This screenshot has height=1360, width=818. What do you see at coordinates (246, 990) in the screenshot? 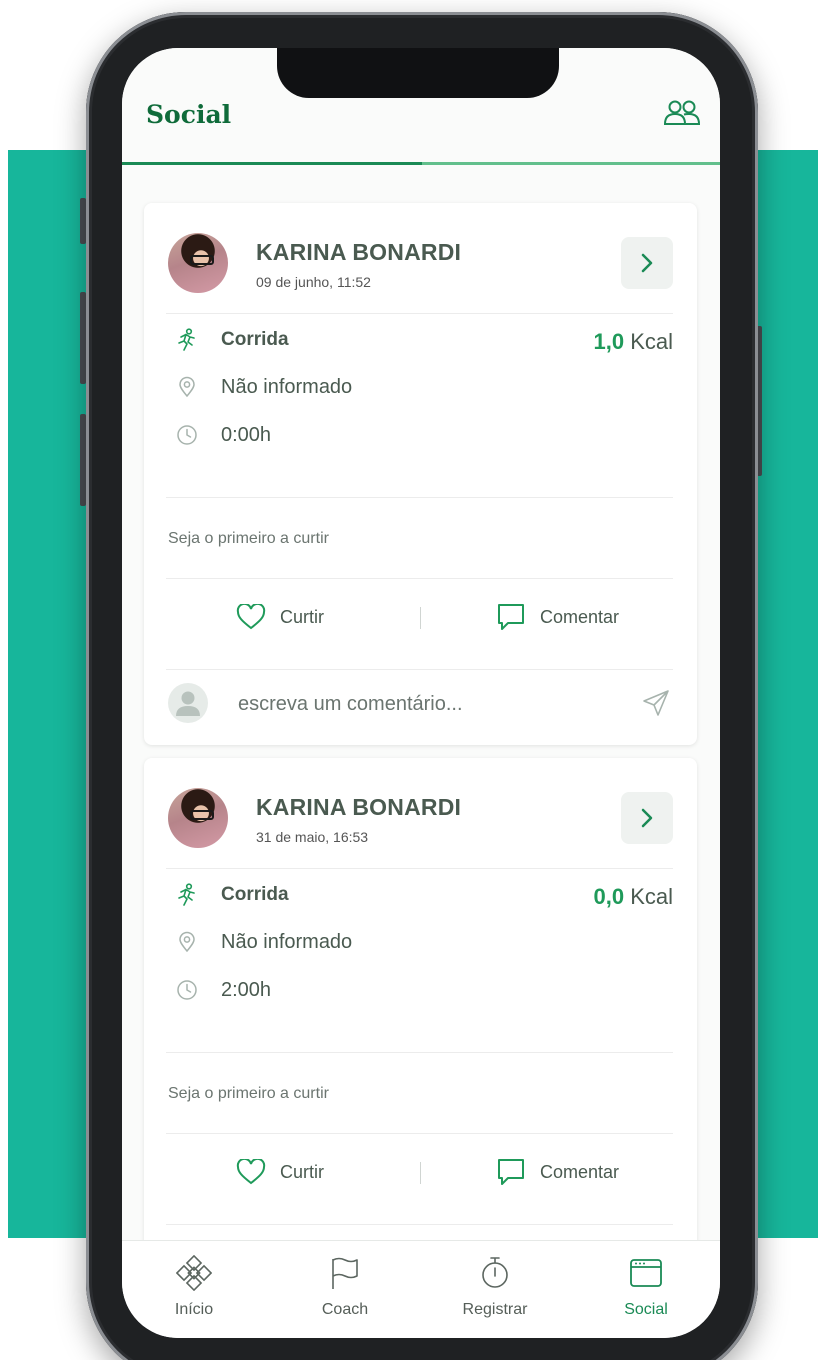
I see `duration-text: 2:00h` at bounding box center [246, 990].